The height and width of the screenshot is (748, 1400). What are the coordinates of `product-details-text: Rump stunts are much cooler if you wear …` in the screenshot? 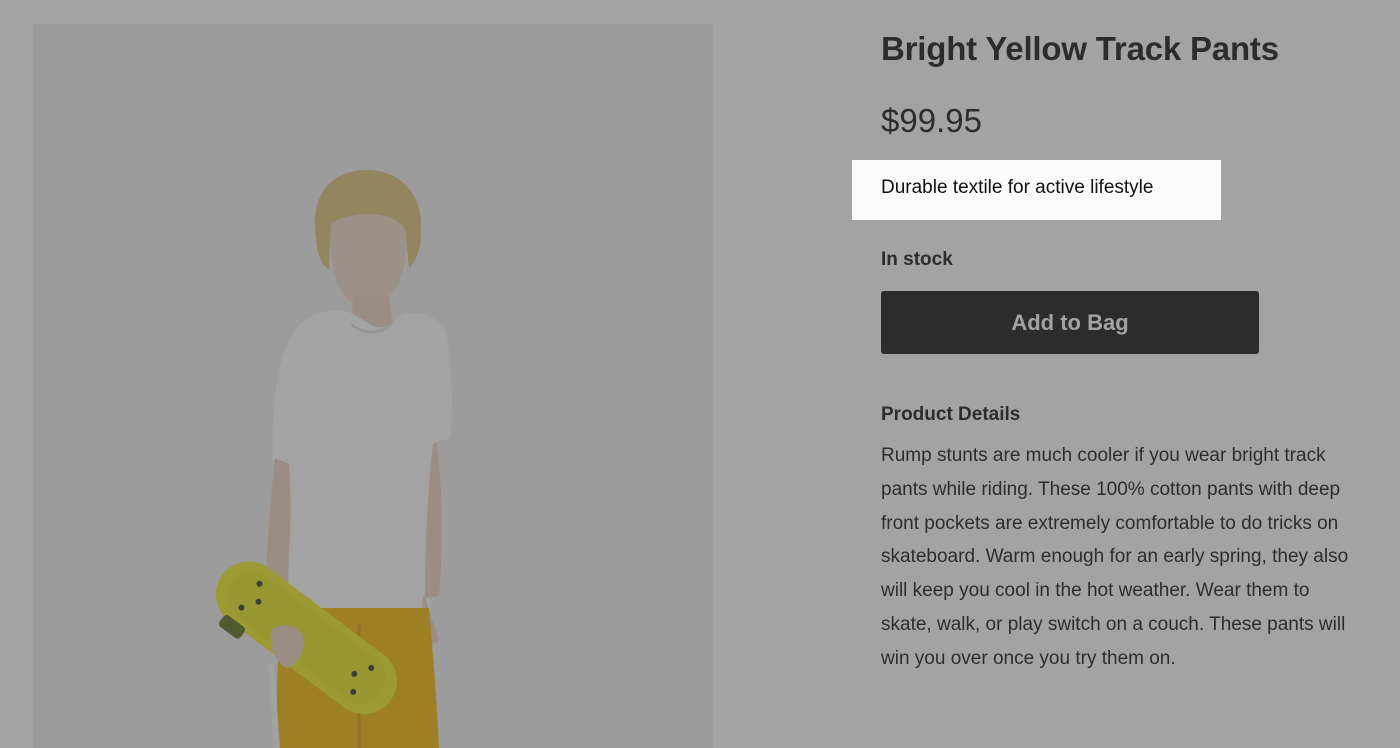 It's located at (1115, 557).